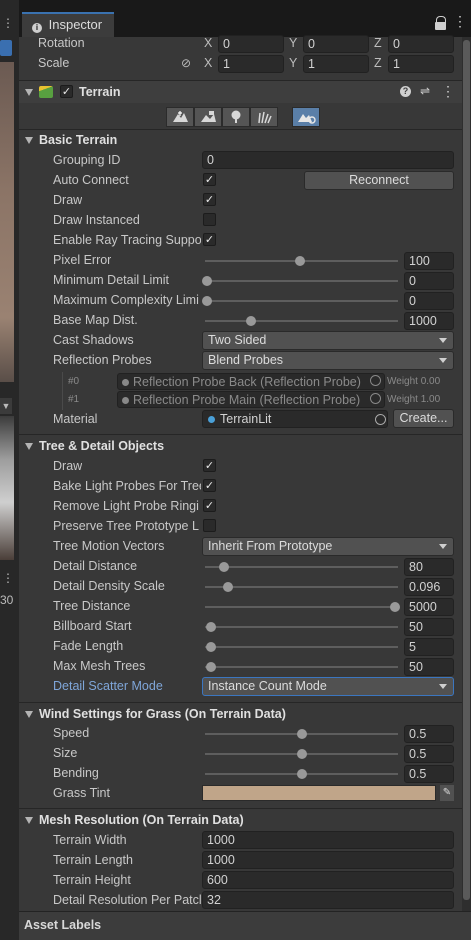 The image size is (471, 940). Describe the element at coordinates (328, 686) in the screenshot. I see `scatter-mode-dropdown: Instance Count Mode` at that location.